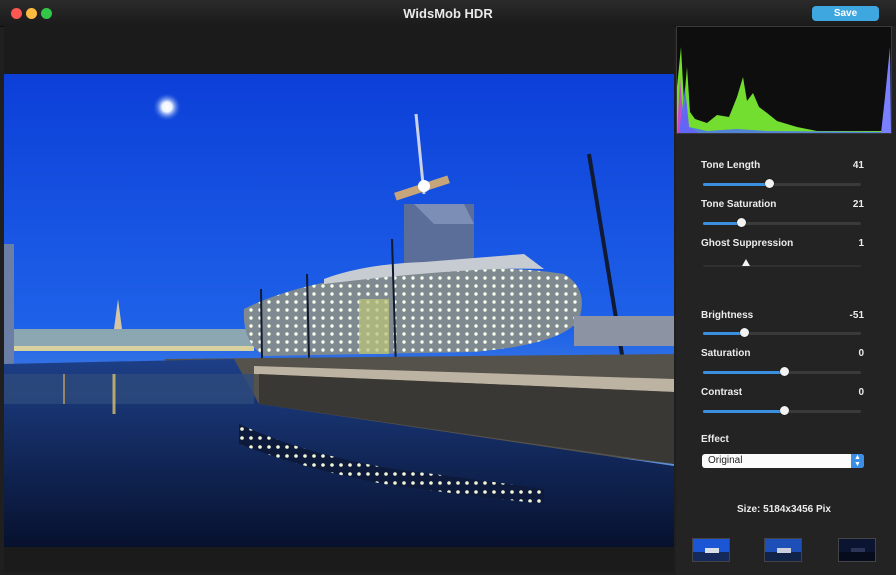 Image resolution: width=896 pixels, height=575 pixels. I want to click on thumbnail-1-image, so click(711, 550).